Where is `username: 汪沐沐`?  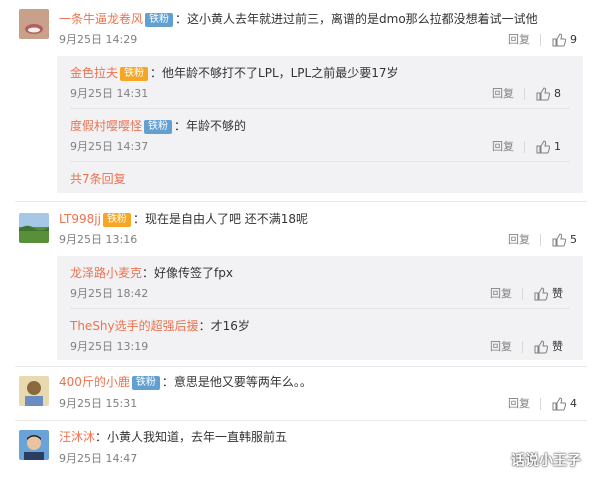
username: 汪沐沐 is located at coordinates (77, 437).